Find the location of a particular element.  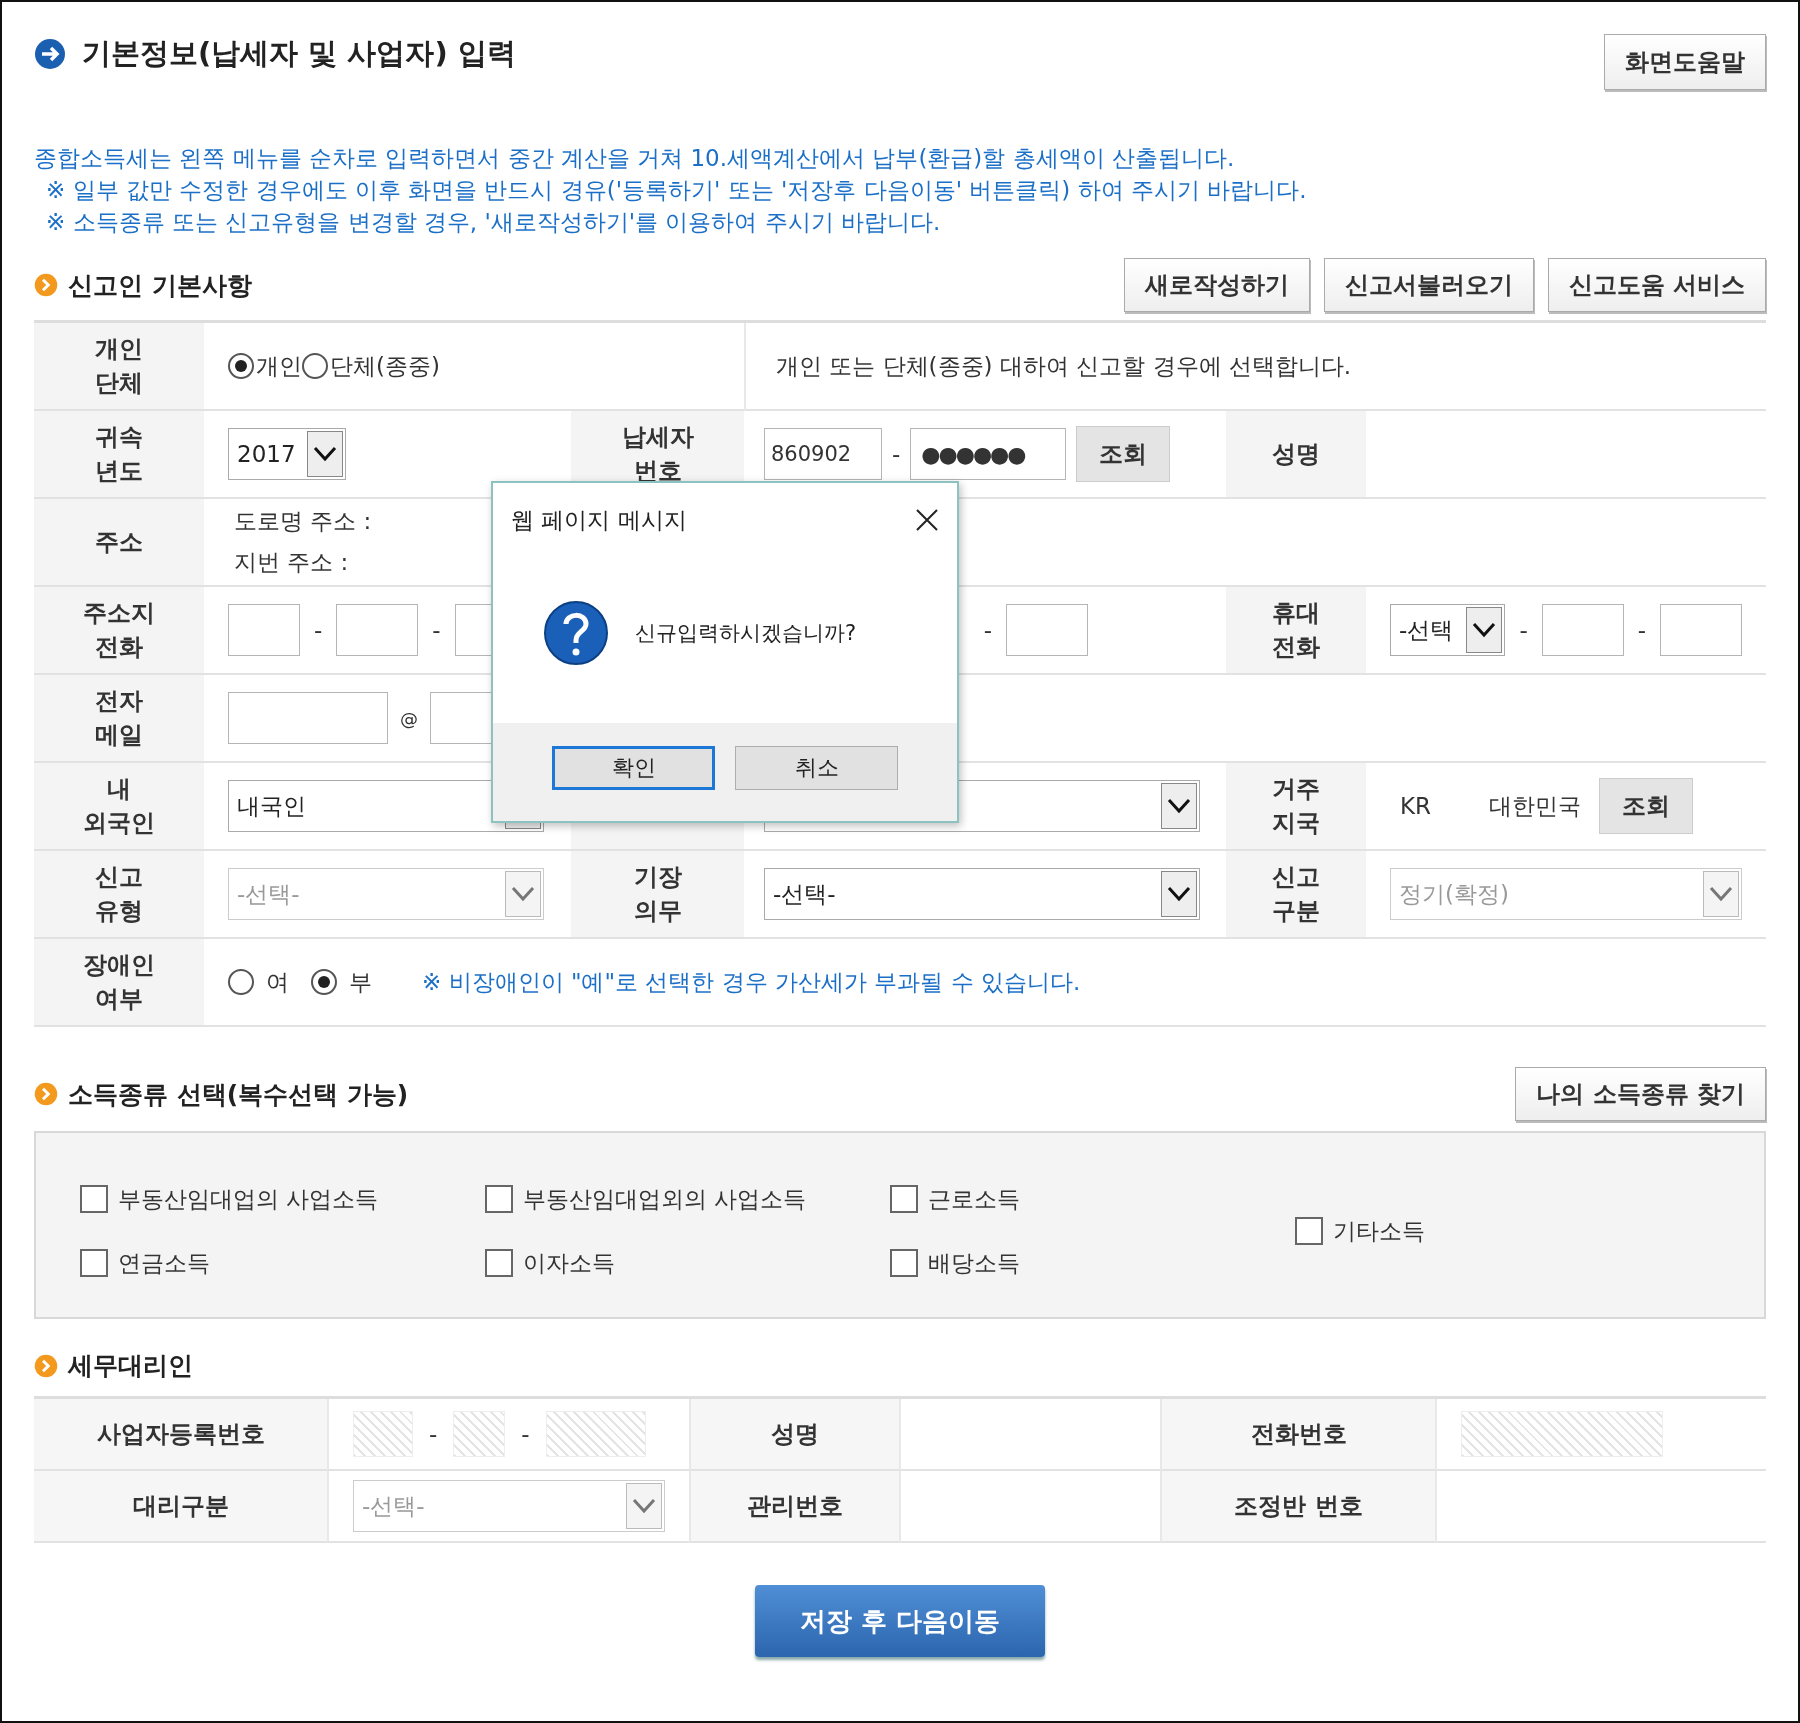

address-label: 지번 주소 : is located at coordinates (292, 562).